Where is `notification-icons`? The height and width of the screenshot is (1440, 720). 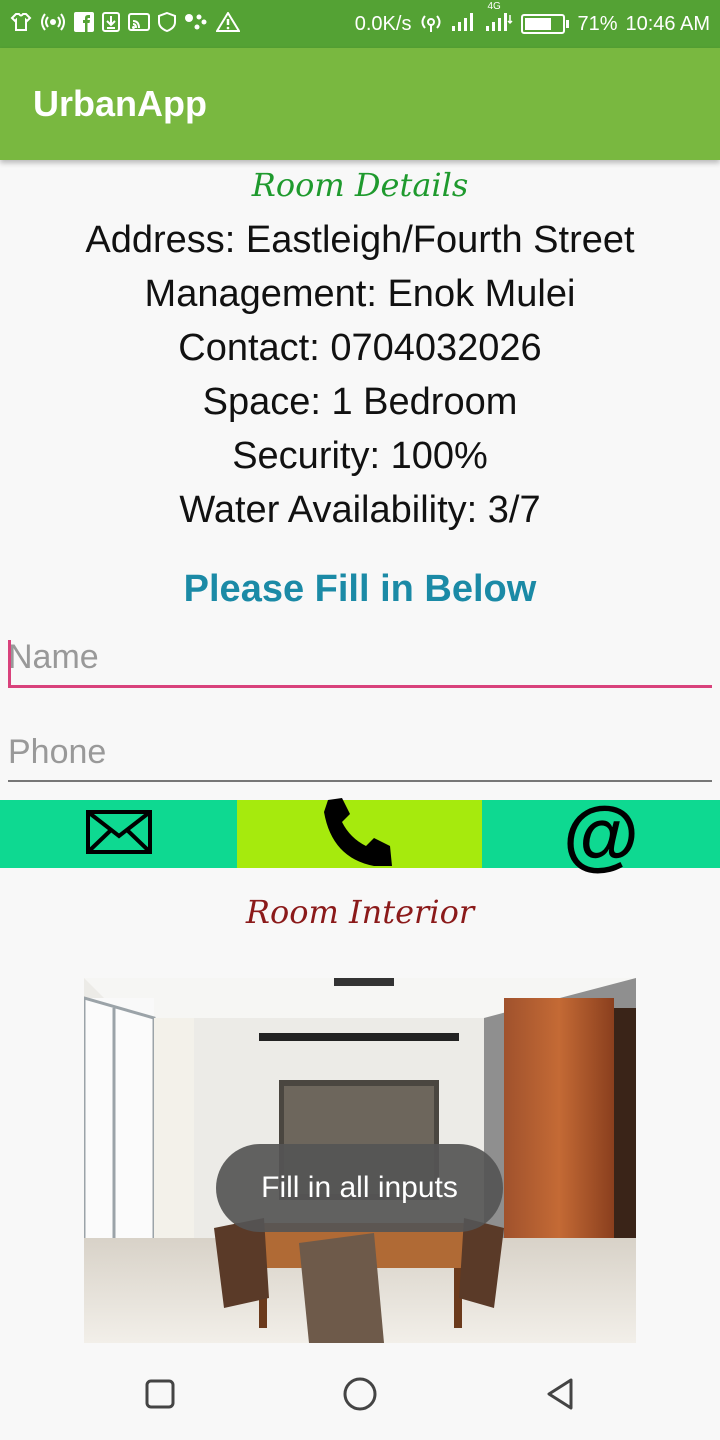
notification-icons is located at coordinates (125, 23).